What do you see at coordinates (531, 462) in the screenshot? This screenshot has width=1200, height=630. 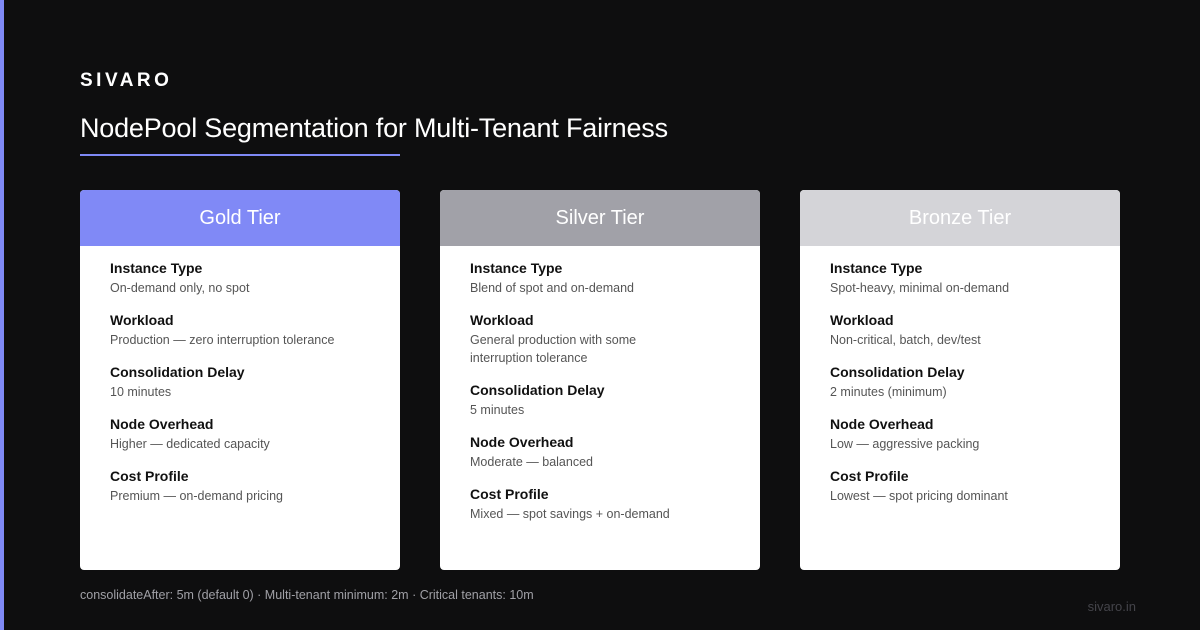 I see `field-value: Moderate — balanced` at bounding box center [531, 462].